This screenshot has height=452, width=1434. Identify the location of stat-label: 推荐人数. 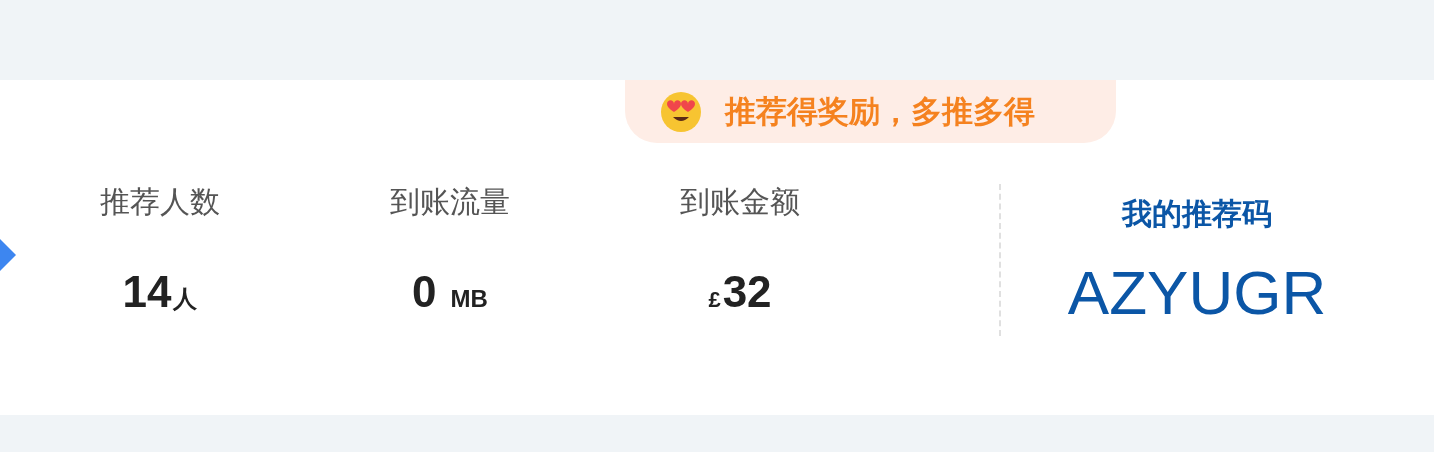
(160, 202).